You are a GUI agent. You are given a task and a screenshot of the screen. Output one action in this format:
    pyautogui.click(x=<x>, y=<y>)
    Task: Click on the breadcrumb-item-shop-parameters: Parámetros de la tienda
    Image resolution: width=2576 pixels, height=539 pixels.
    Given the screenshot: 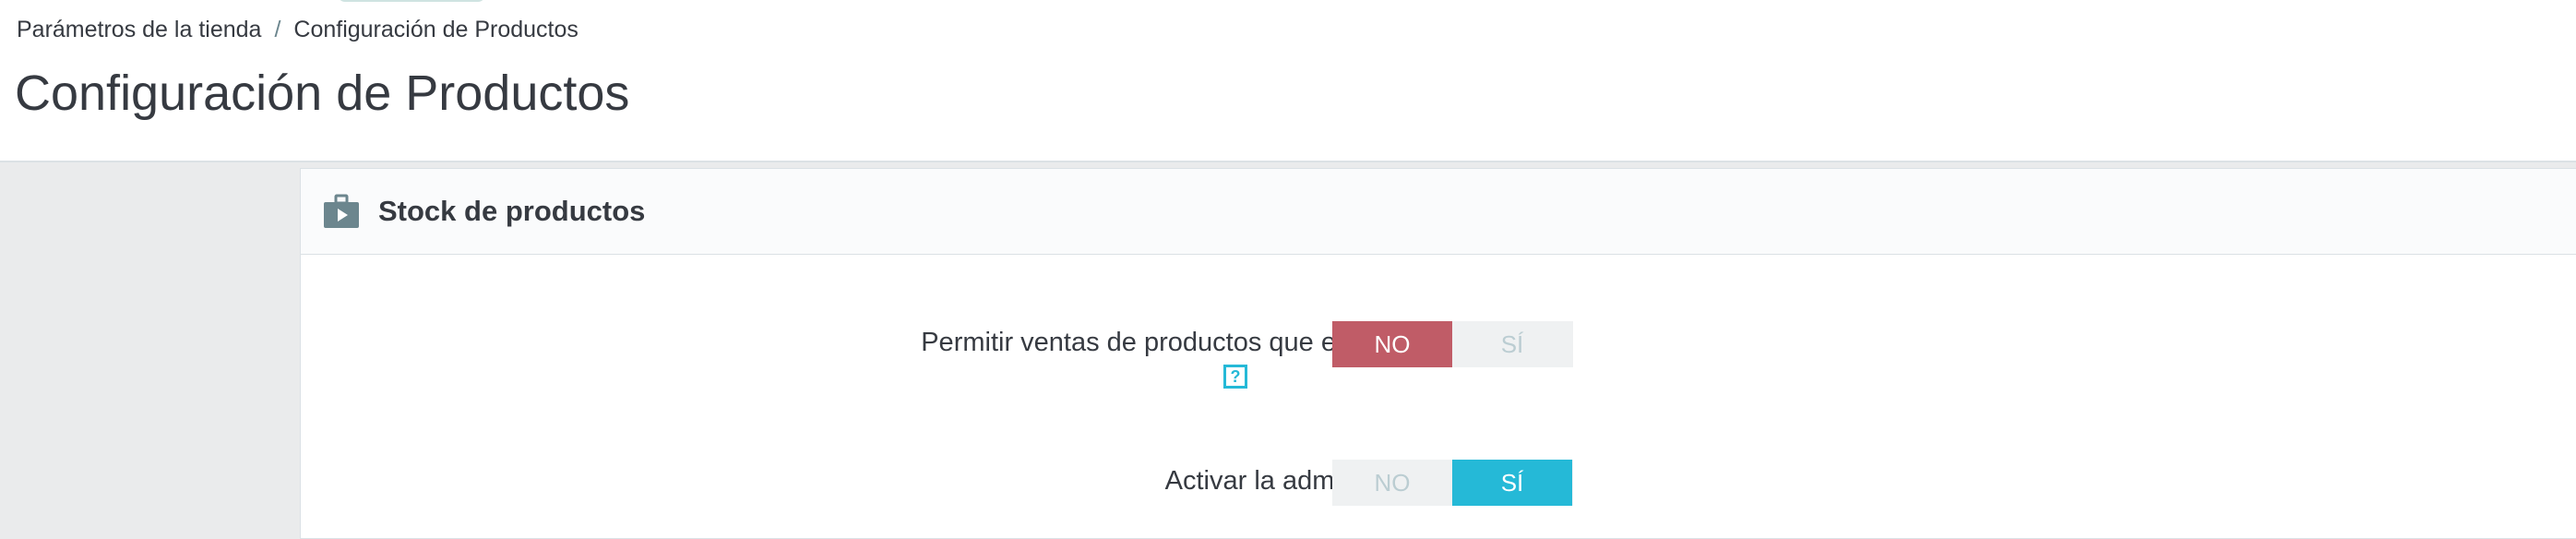 What is the action you would take?
    pyautogui.click(x=139, y=30)
    